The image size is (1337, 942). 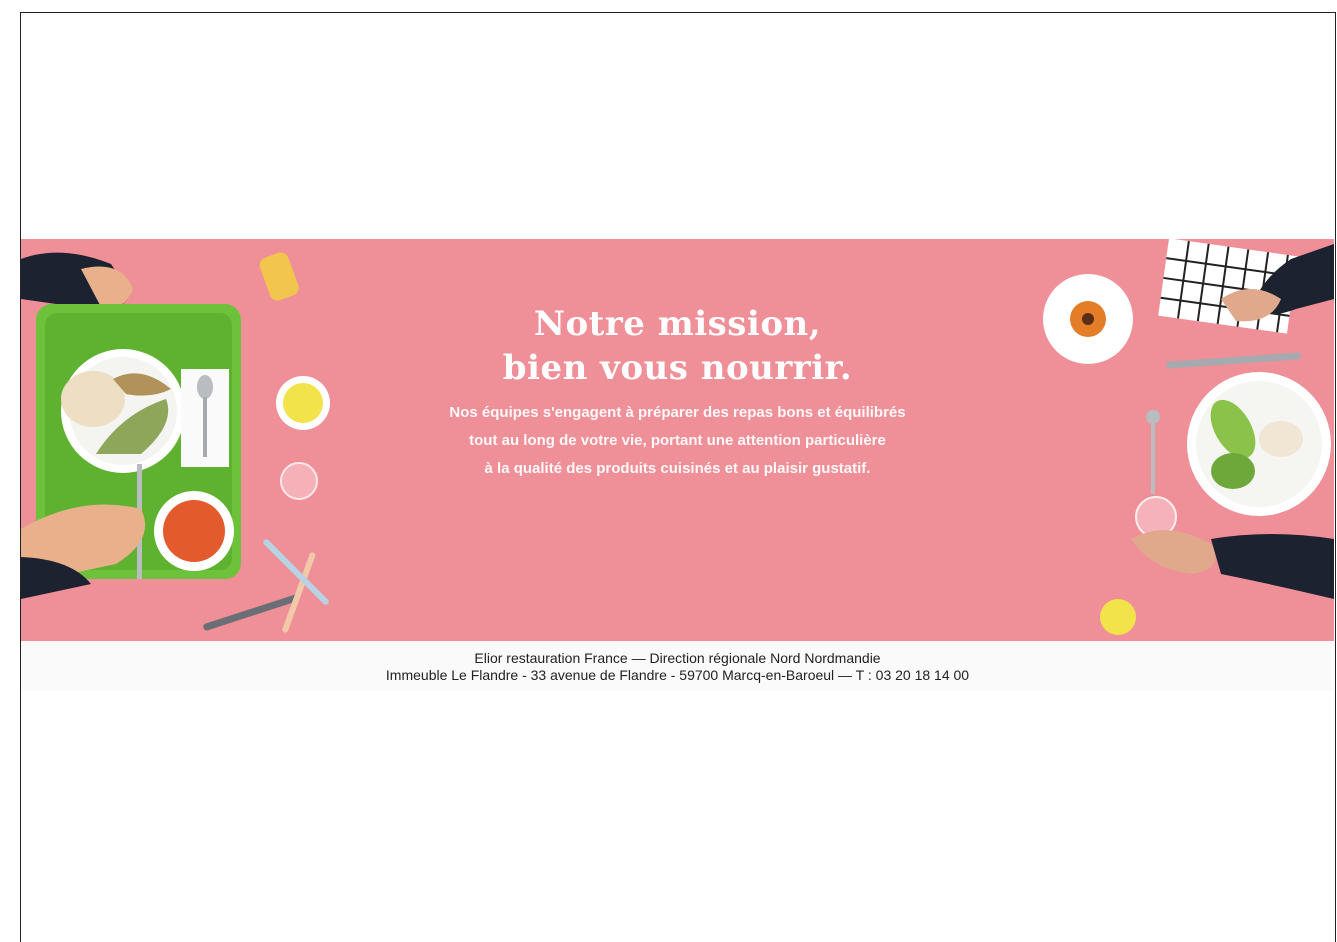 What do you see at coordinates (194, 531) in the screenshot?
I see `grated-carrots` at bounding box center [194, 531].